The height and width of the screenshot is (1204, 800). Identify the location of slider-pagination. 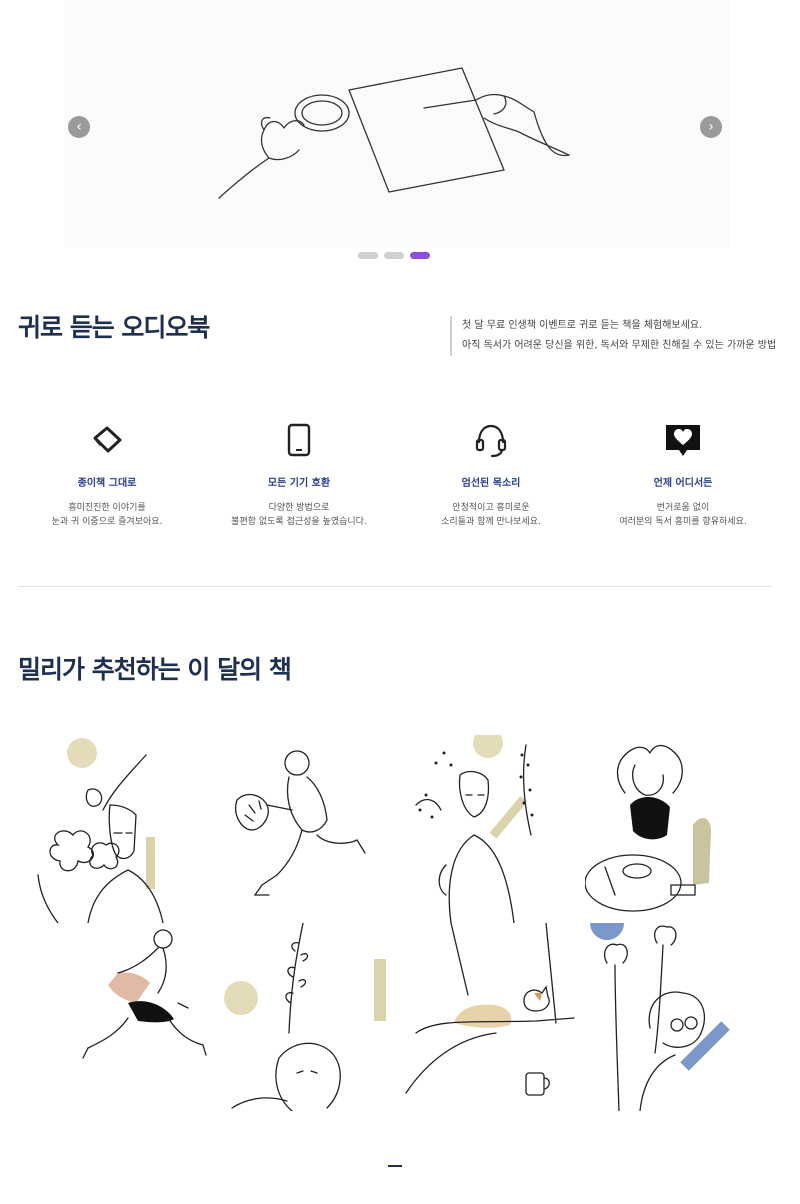
(394, 255).